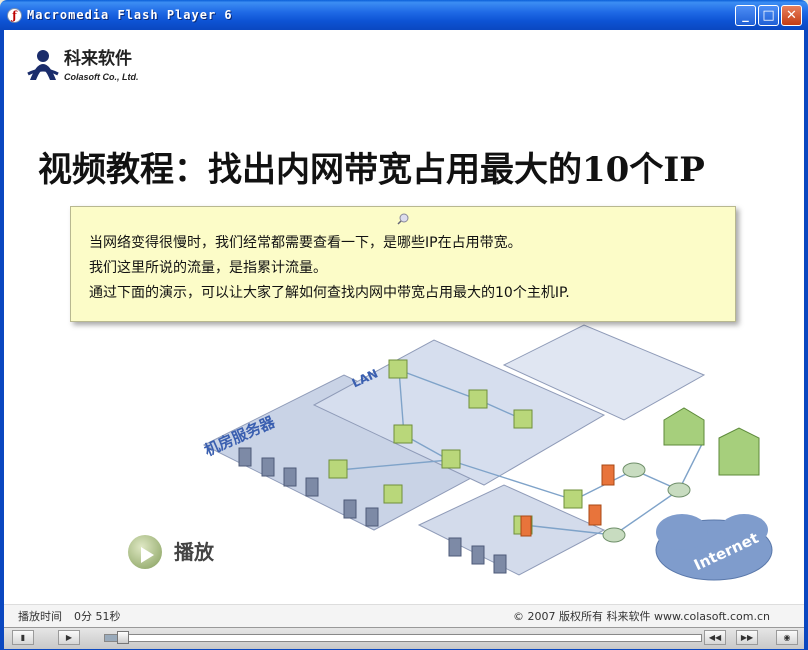 Image resolution: width=808 pixels, height=650 pixels. I want to click on seek-progress, so click(111, 638).